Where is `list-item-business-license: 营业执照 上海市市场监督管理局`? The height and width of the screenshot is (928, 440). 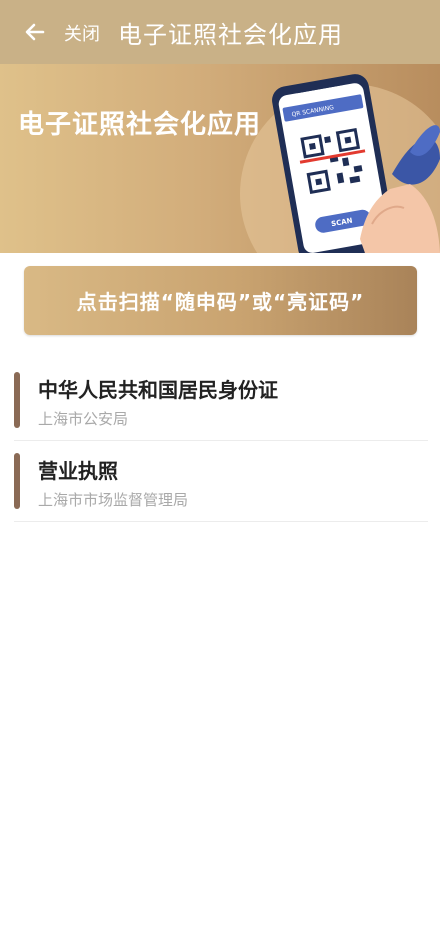 list-item-business-license: 营业执照 上海市市场监督管理局 is located at coordinates (221, 481).